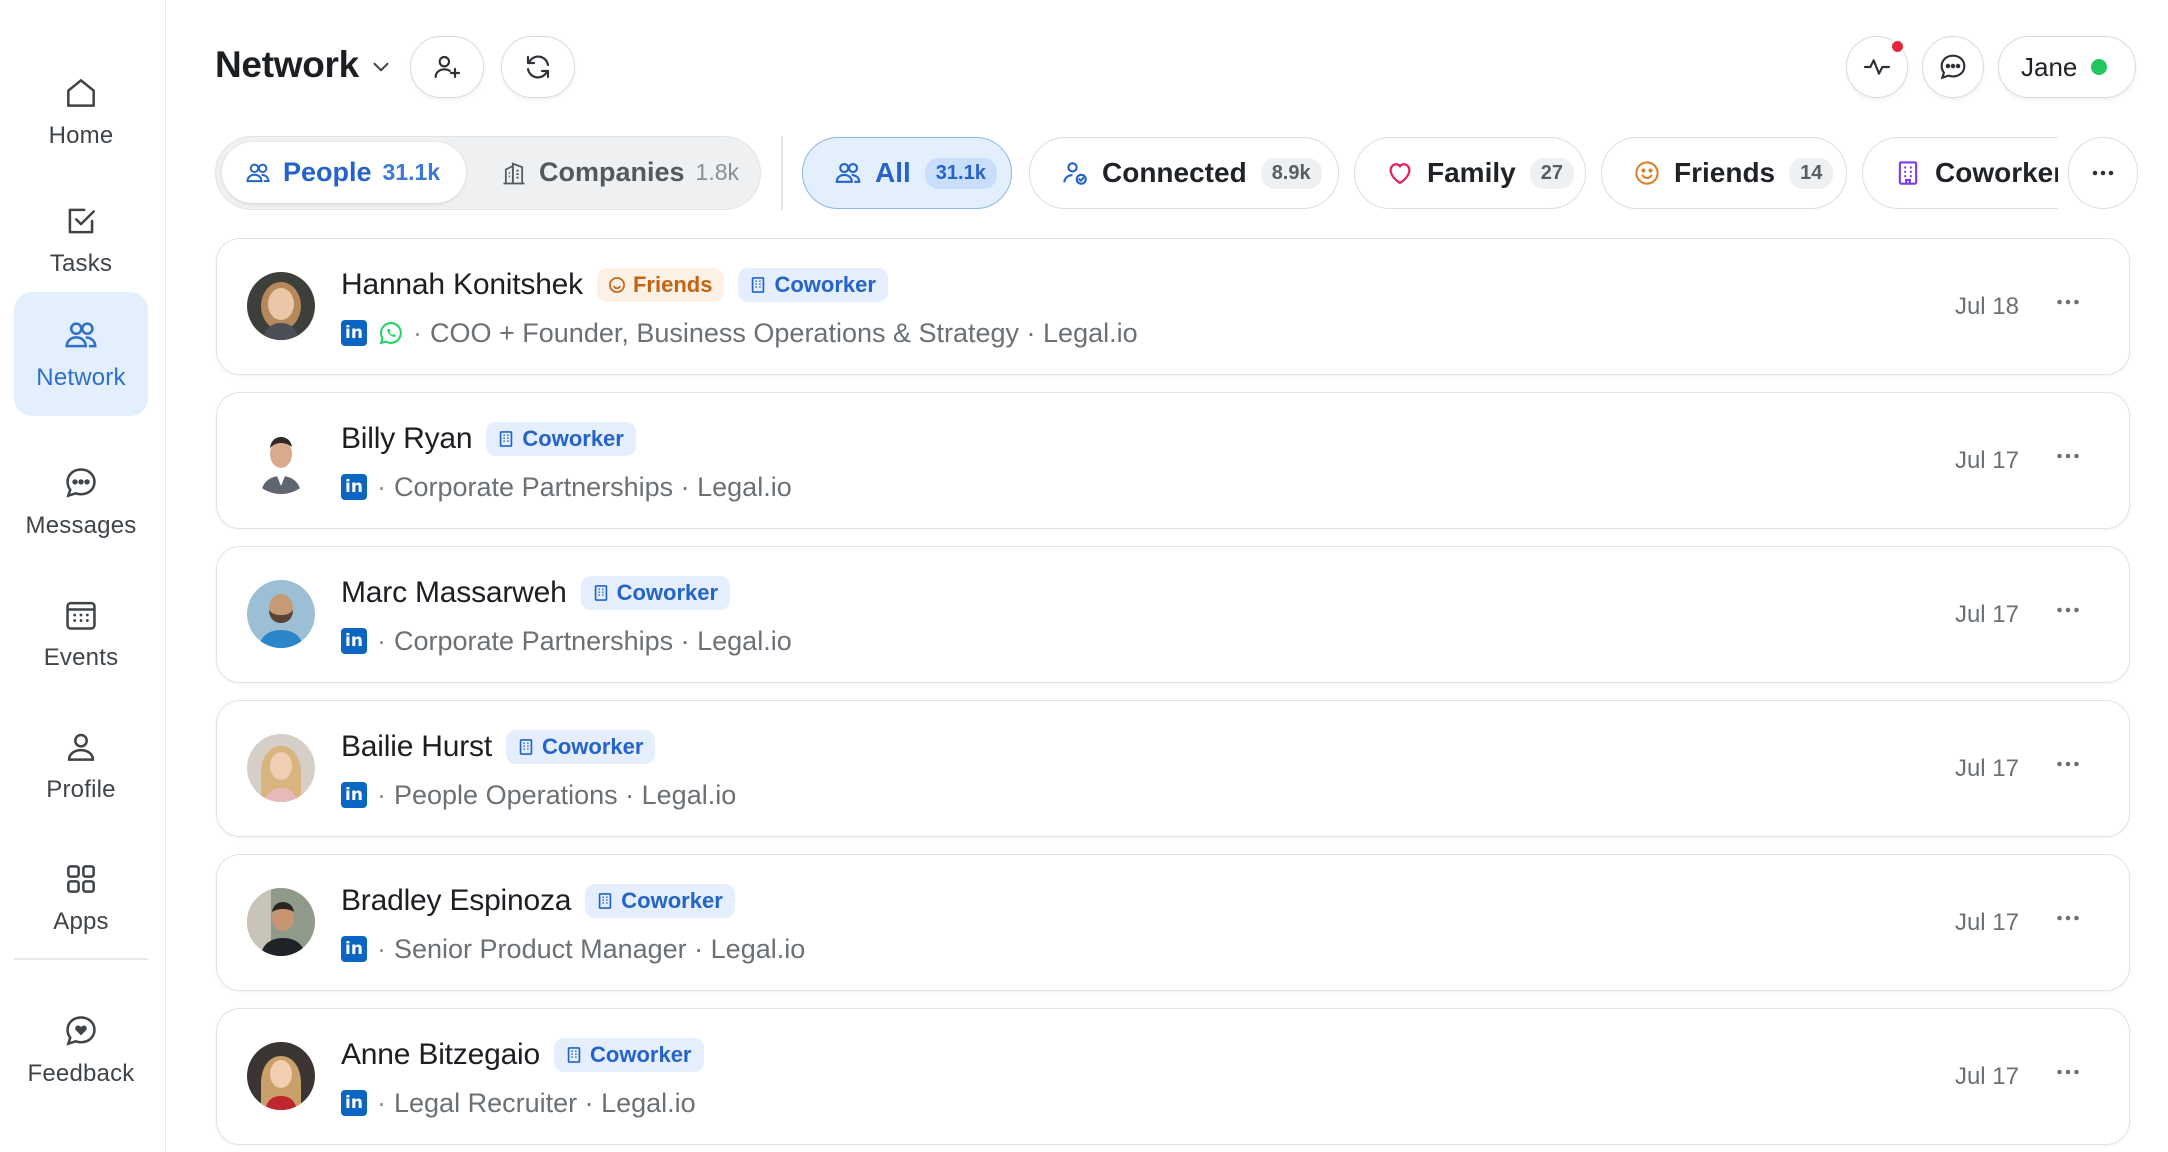 This screenshot has width=2168, height=1152. I want to click on filter-chip-coworker: Coworker, so click(1960, 173).